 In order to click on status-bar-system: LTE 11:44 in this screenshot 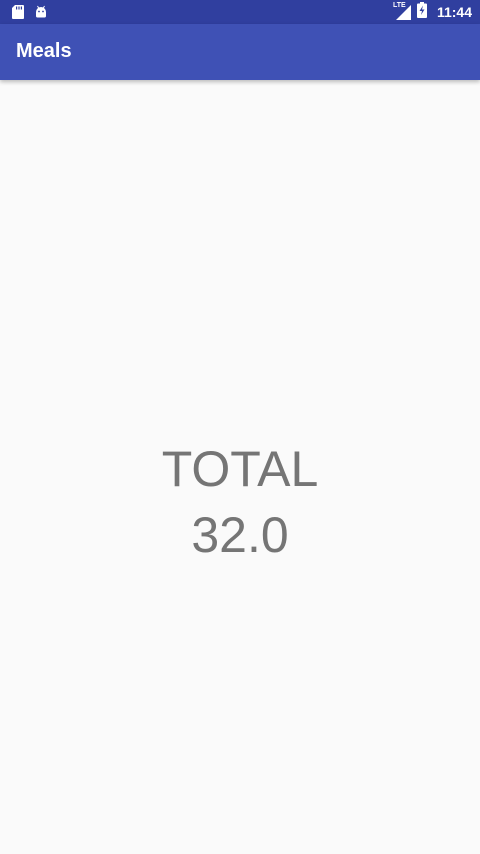, I will do `click(432, 12)`.